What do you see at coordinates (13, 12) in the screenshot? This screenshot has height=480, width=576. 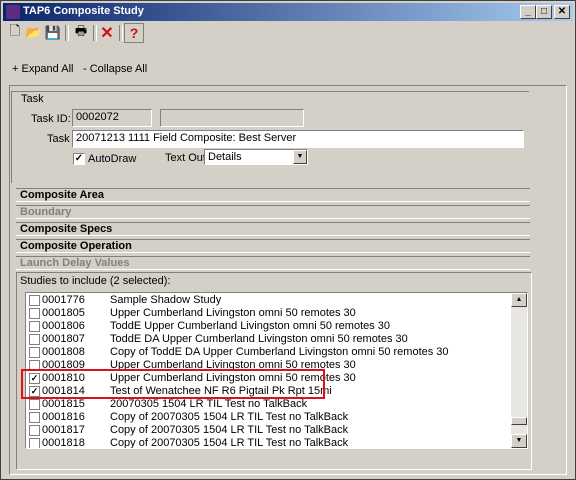 I see `app-icon` at bounding box center [13, 12].